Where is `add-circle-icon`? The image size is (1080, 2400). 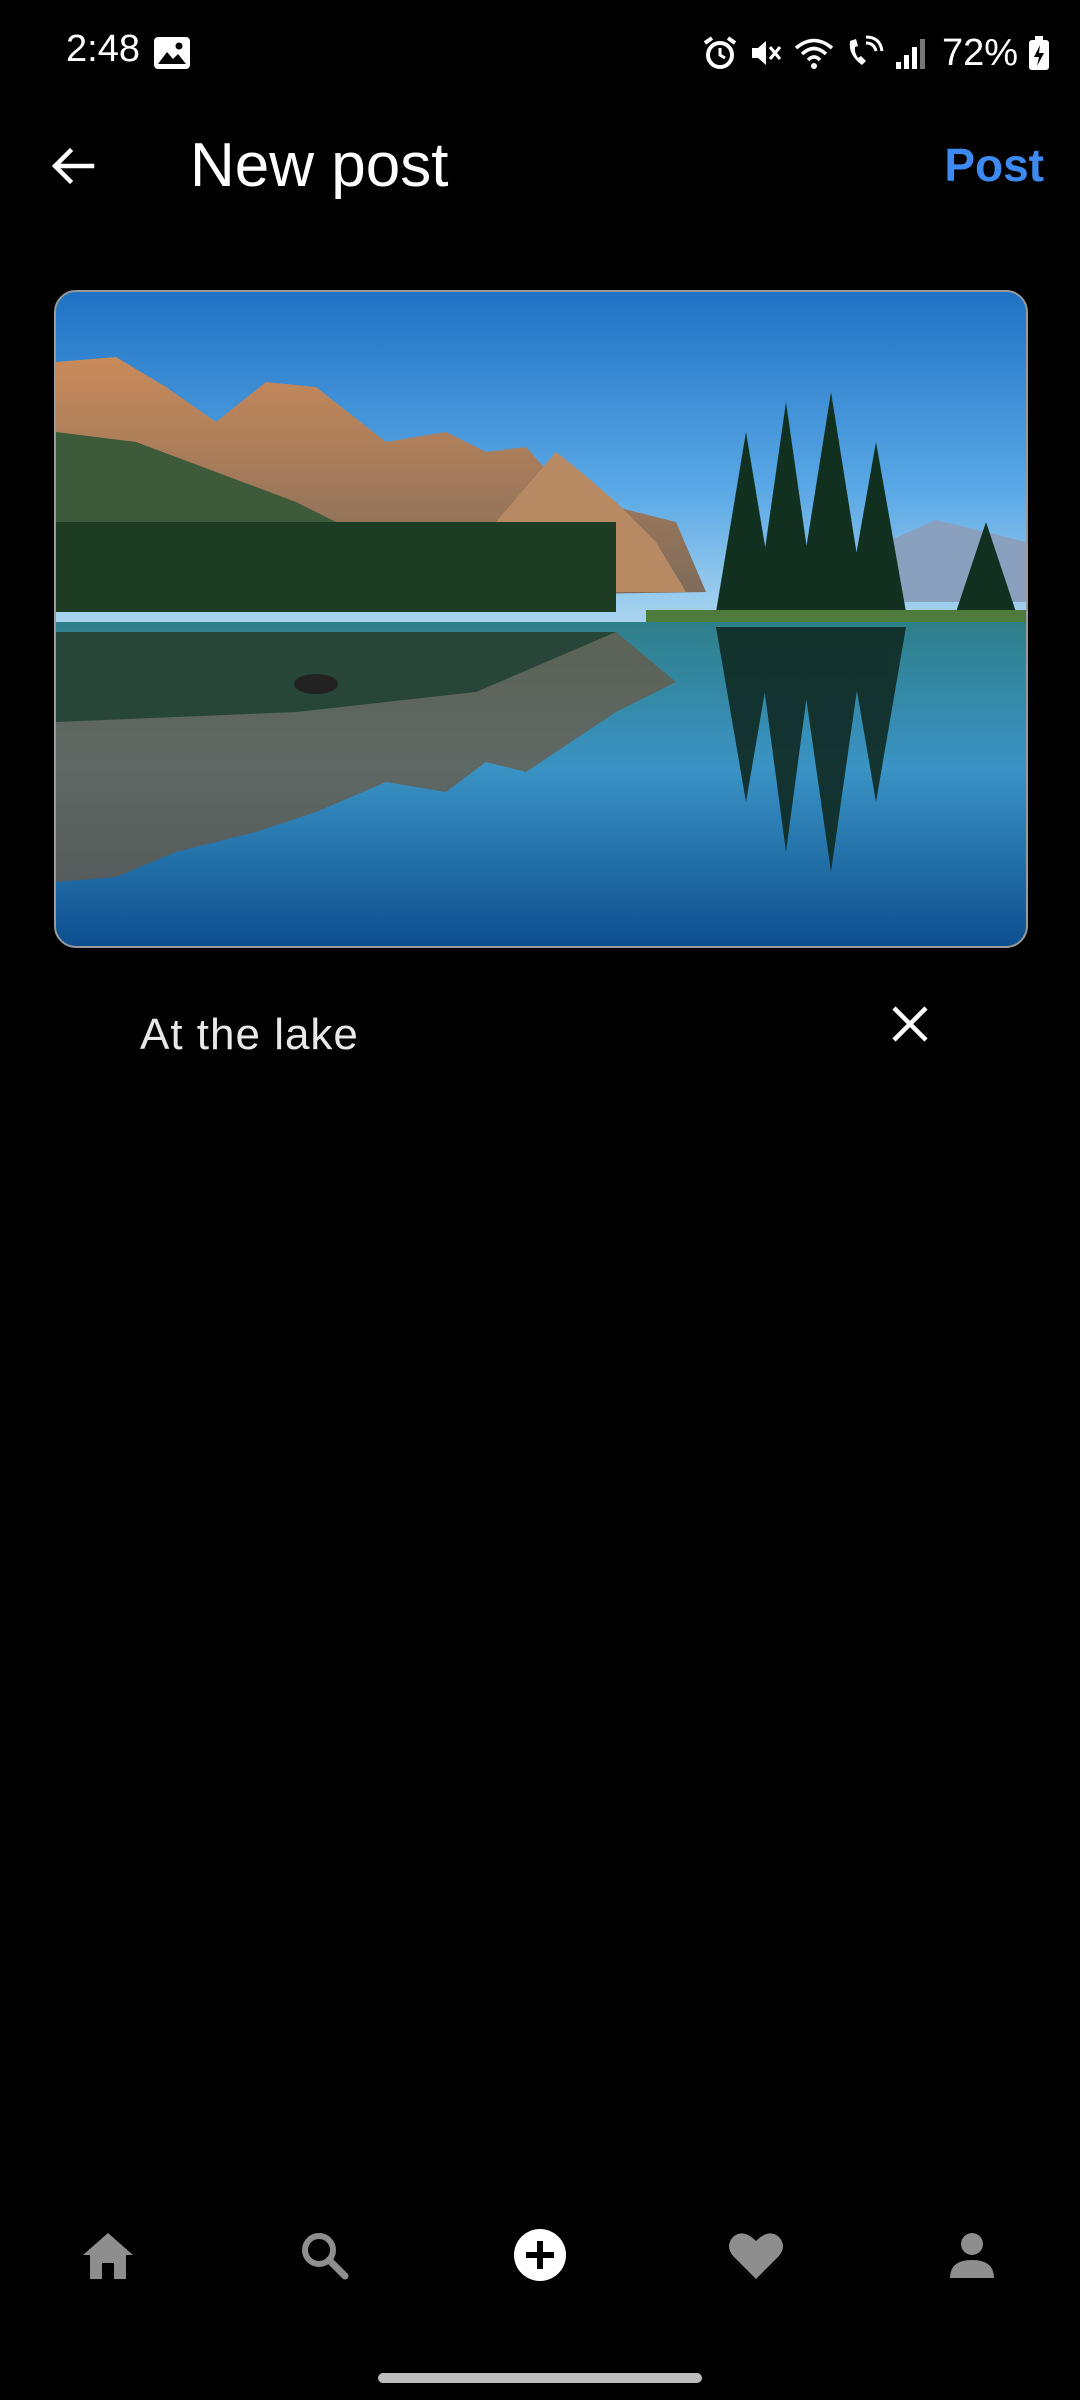
add-circle-icon is located at coordinates (540, 2255).